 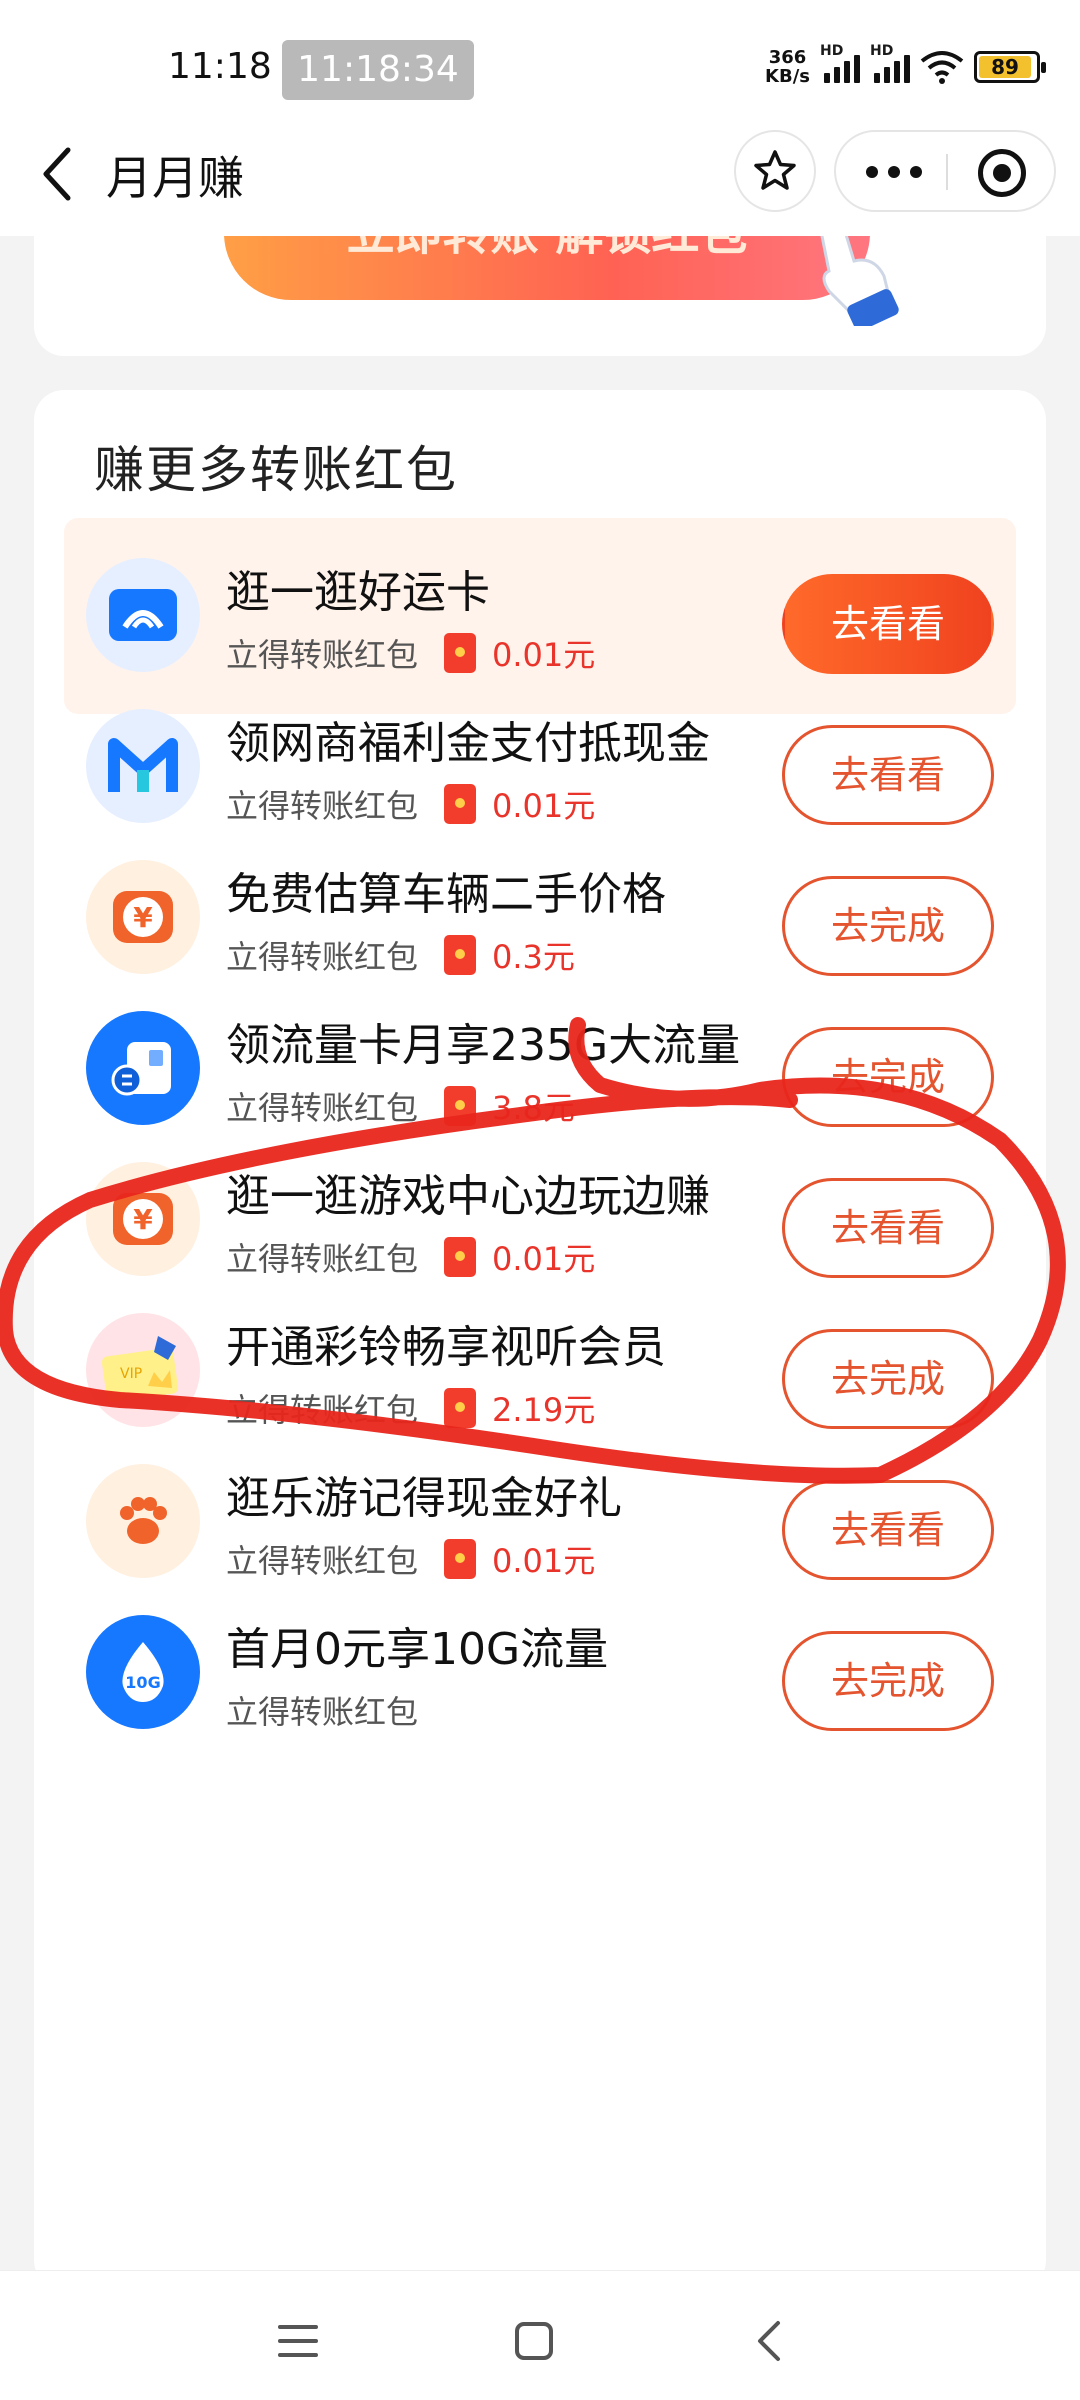 I want to click on signal-icon-2: HD, so click(x=890, y=63).